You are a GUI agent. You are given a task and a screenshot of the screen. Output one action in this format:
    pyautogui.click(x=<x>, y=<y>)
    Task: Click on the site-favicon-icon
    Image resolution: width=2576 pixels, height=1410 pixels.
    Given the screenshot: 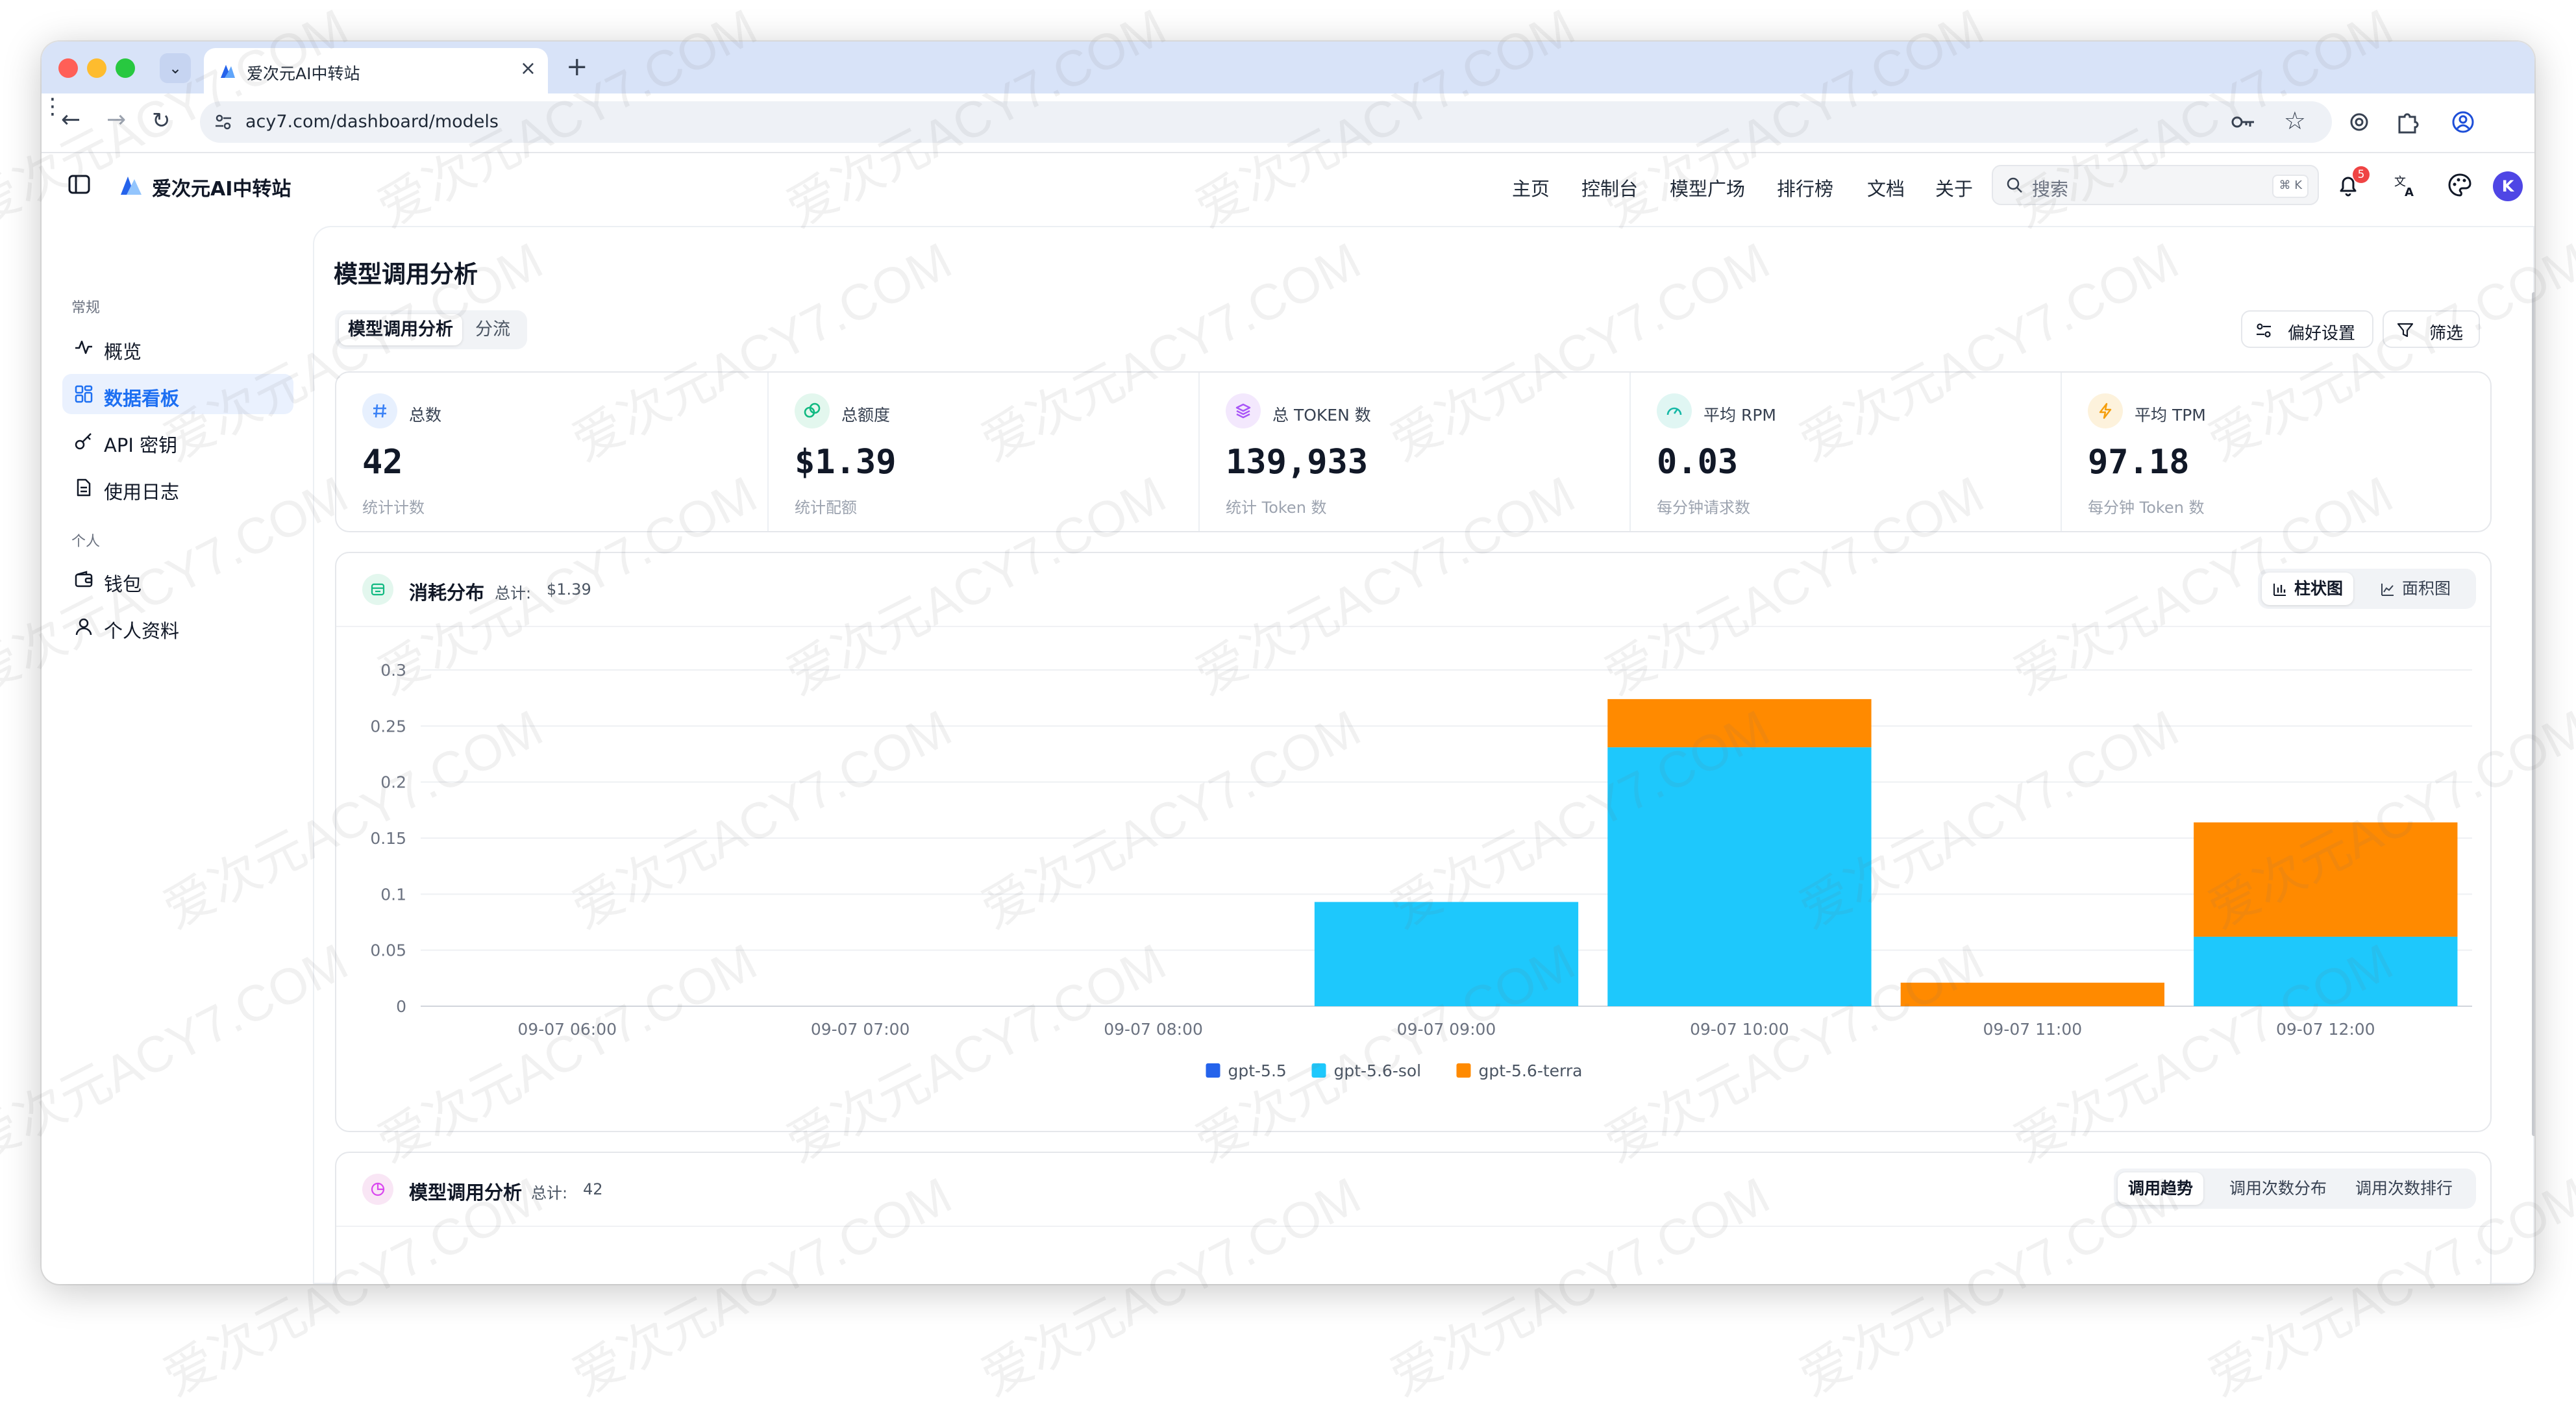 What is the action you would take?
    pyautogui.click(x=228, y=71)
    